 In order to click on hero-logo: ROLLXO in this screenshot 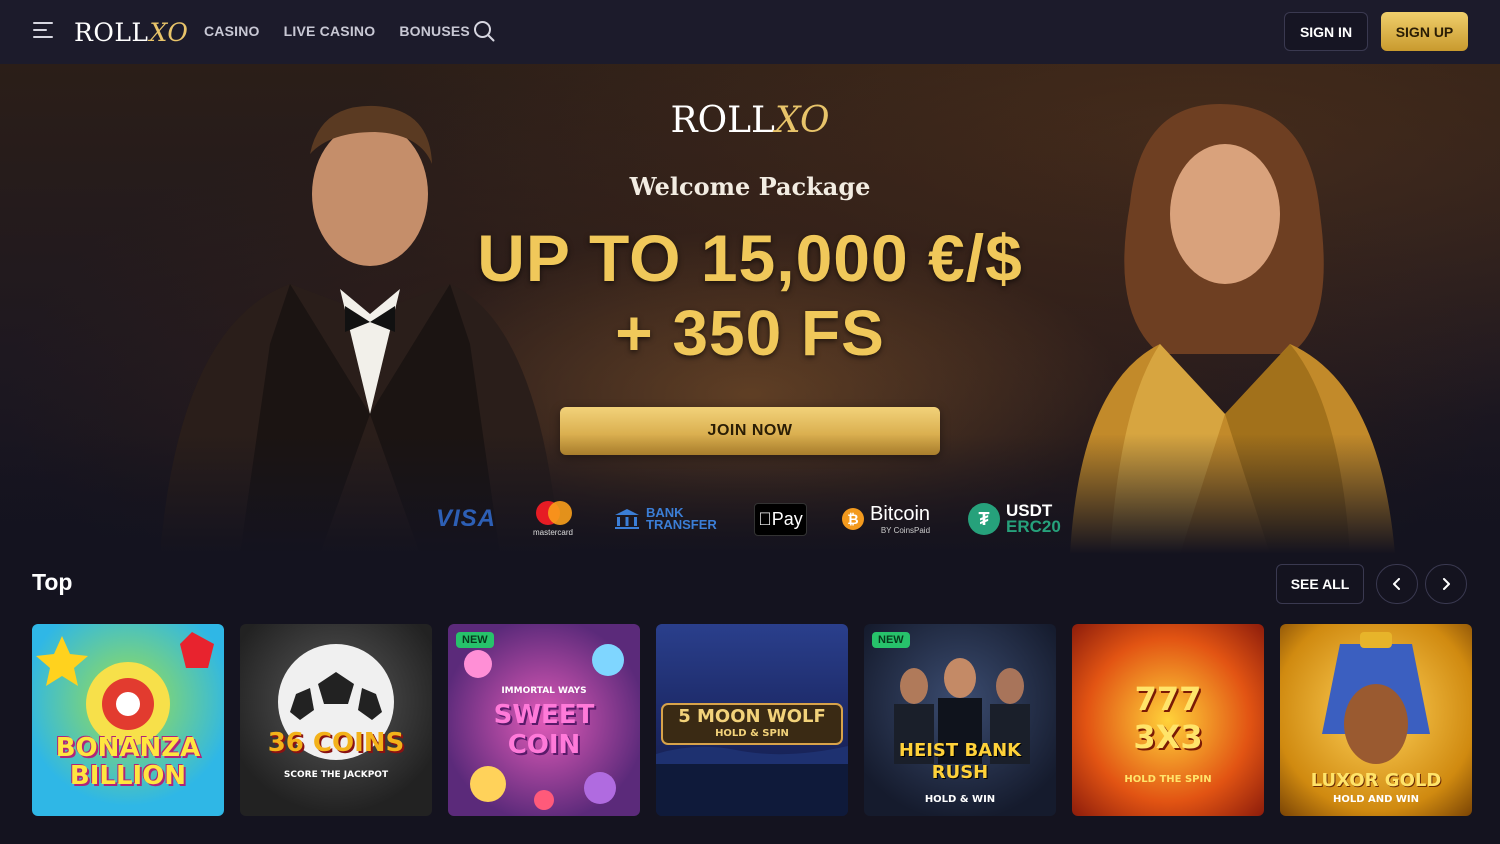, I will do `click(750, 120)`.